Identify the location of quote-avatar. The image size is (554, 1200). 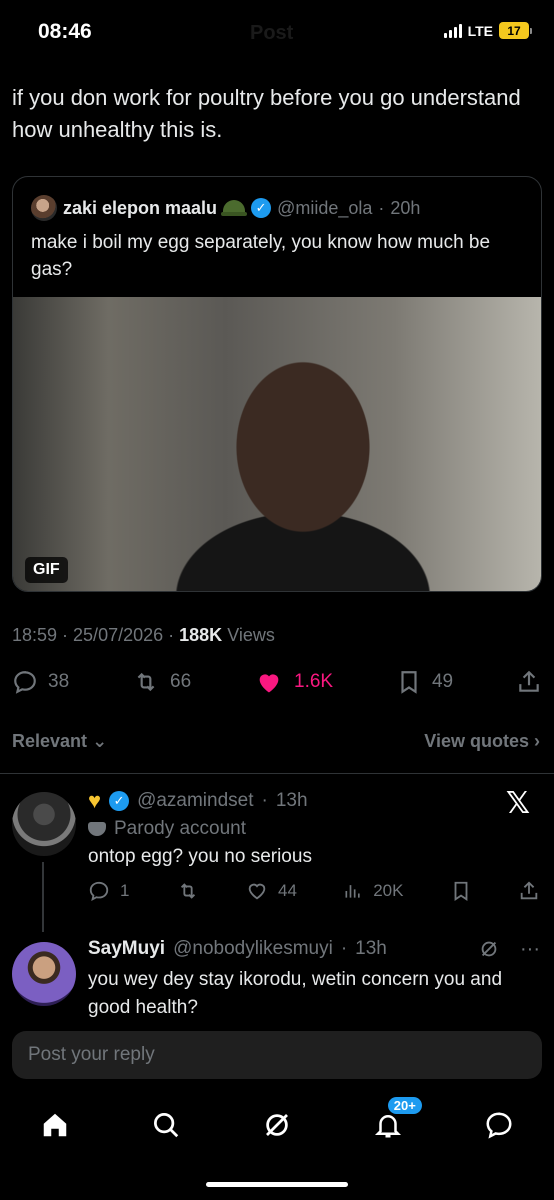
(44, 208).